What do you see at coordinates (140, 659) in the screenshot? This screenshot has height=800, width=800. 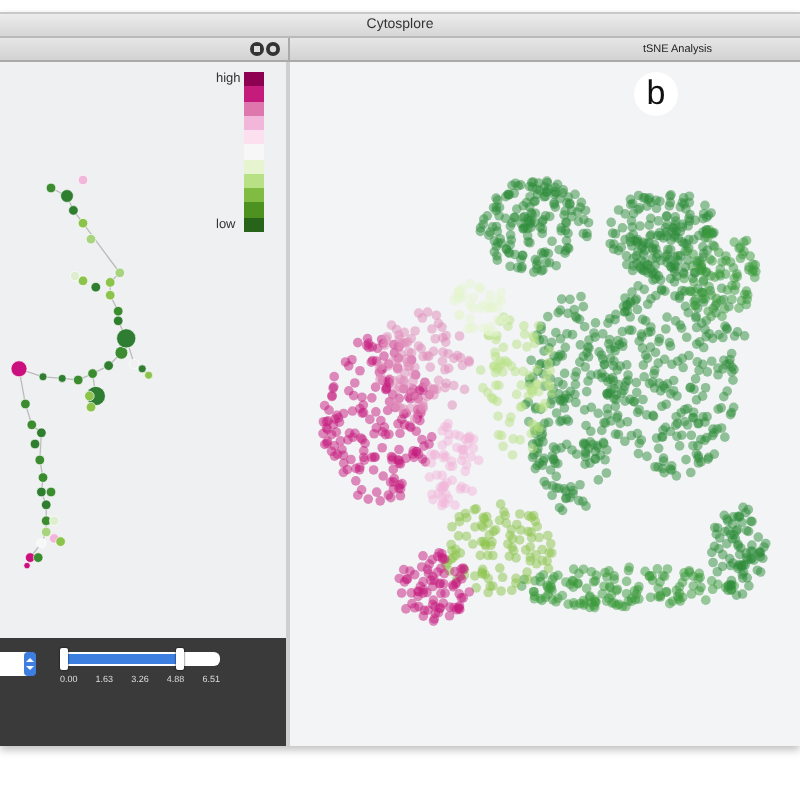 I see `range-slider-track` at bounding box center [140, 659].